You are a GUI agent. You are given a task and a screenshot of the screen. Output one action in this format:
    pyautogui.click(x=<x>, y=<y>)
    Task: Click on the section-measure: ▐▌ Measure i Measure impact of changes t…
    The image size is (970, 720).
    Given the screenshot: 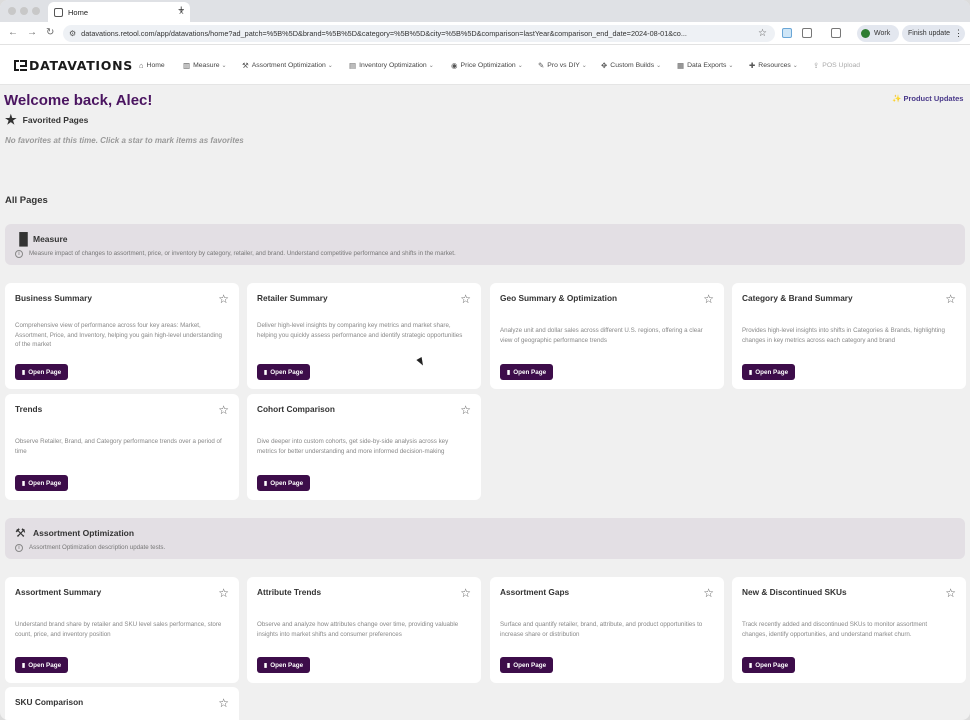 What is the action you would take?
    pyautogui.click(x=485, y=244)
    